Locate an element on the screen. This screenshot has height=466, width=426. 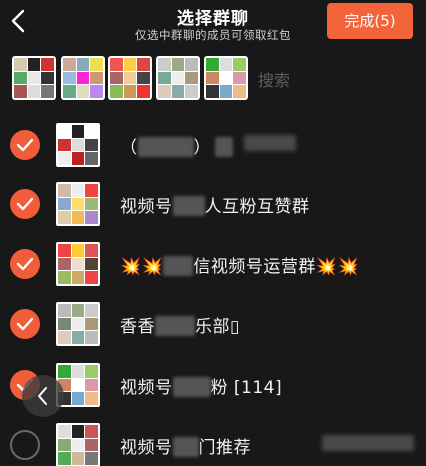
checkbox-unchecked is located at coordinates (25, 445).